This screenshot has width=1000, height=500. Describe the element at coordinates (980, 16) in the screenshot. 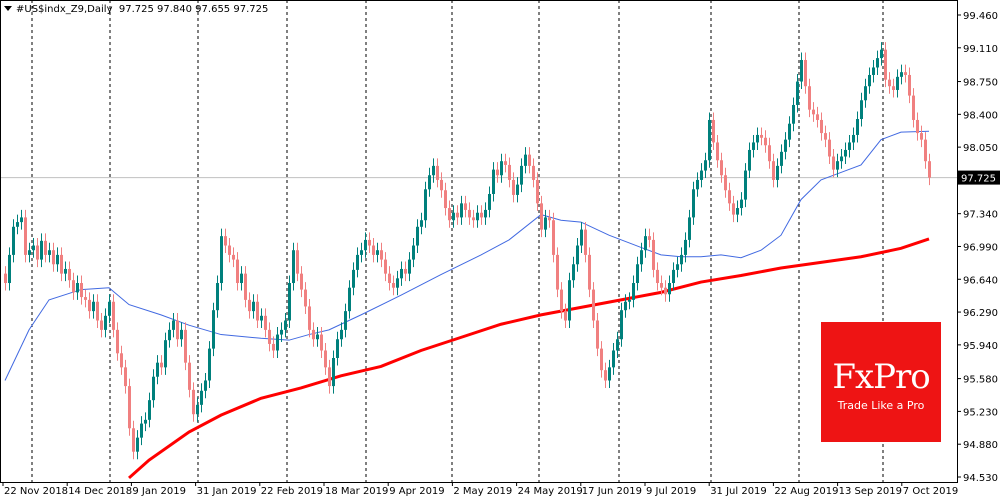

I see `y-tick-label: 99.460` at that location.